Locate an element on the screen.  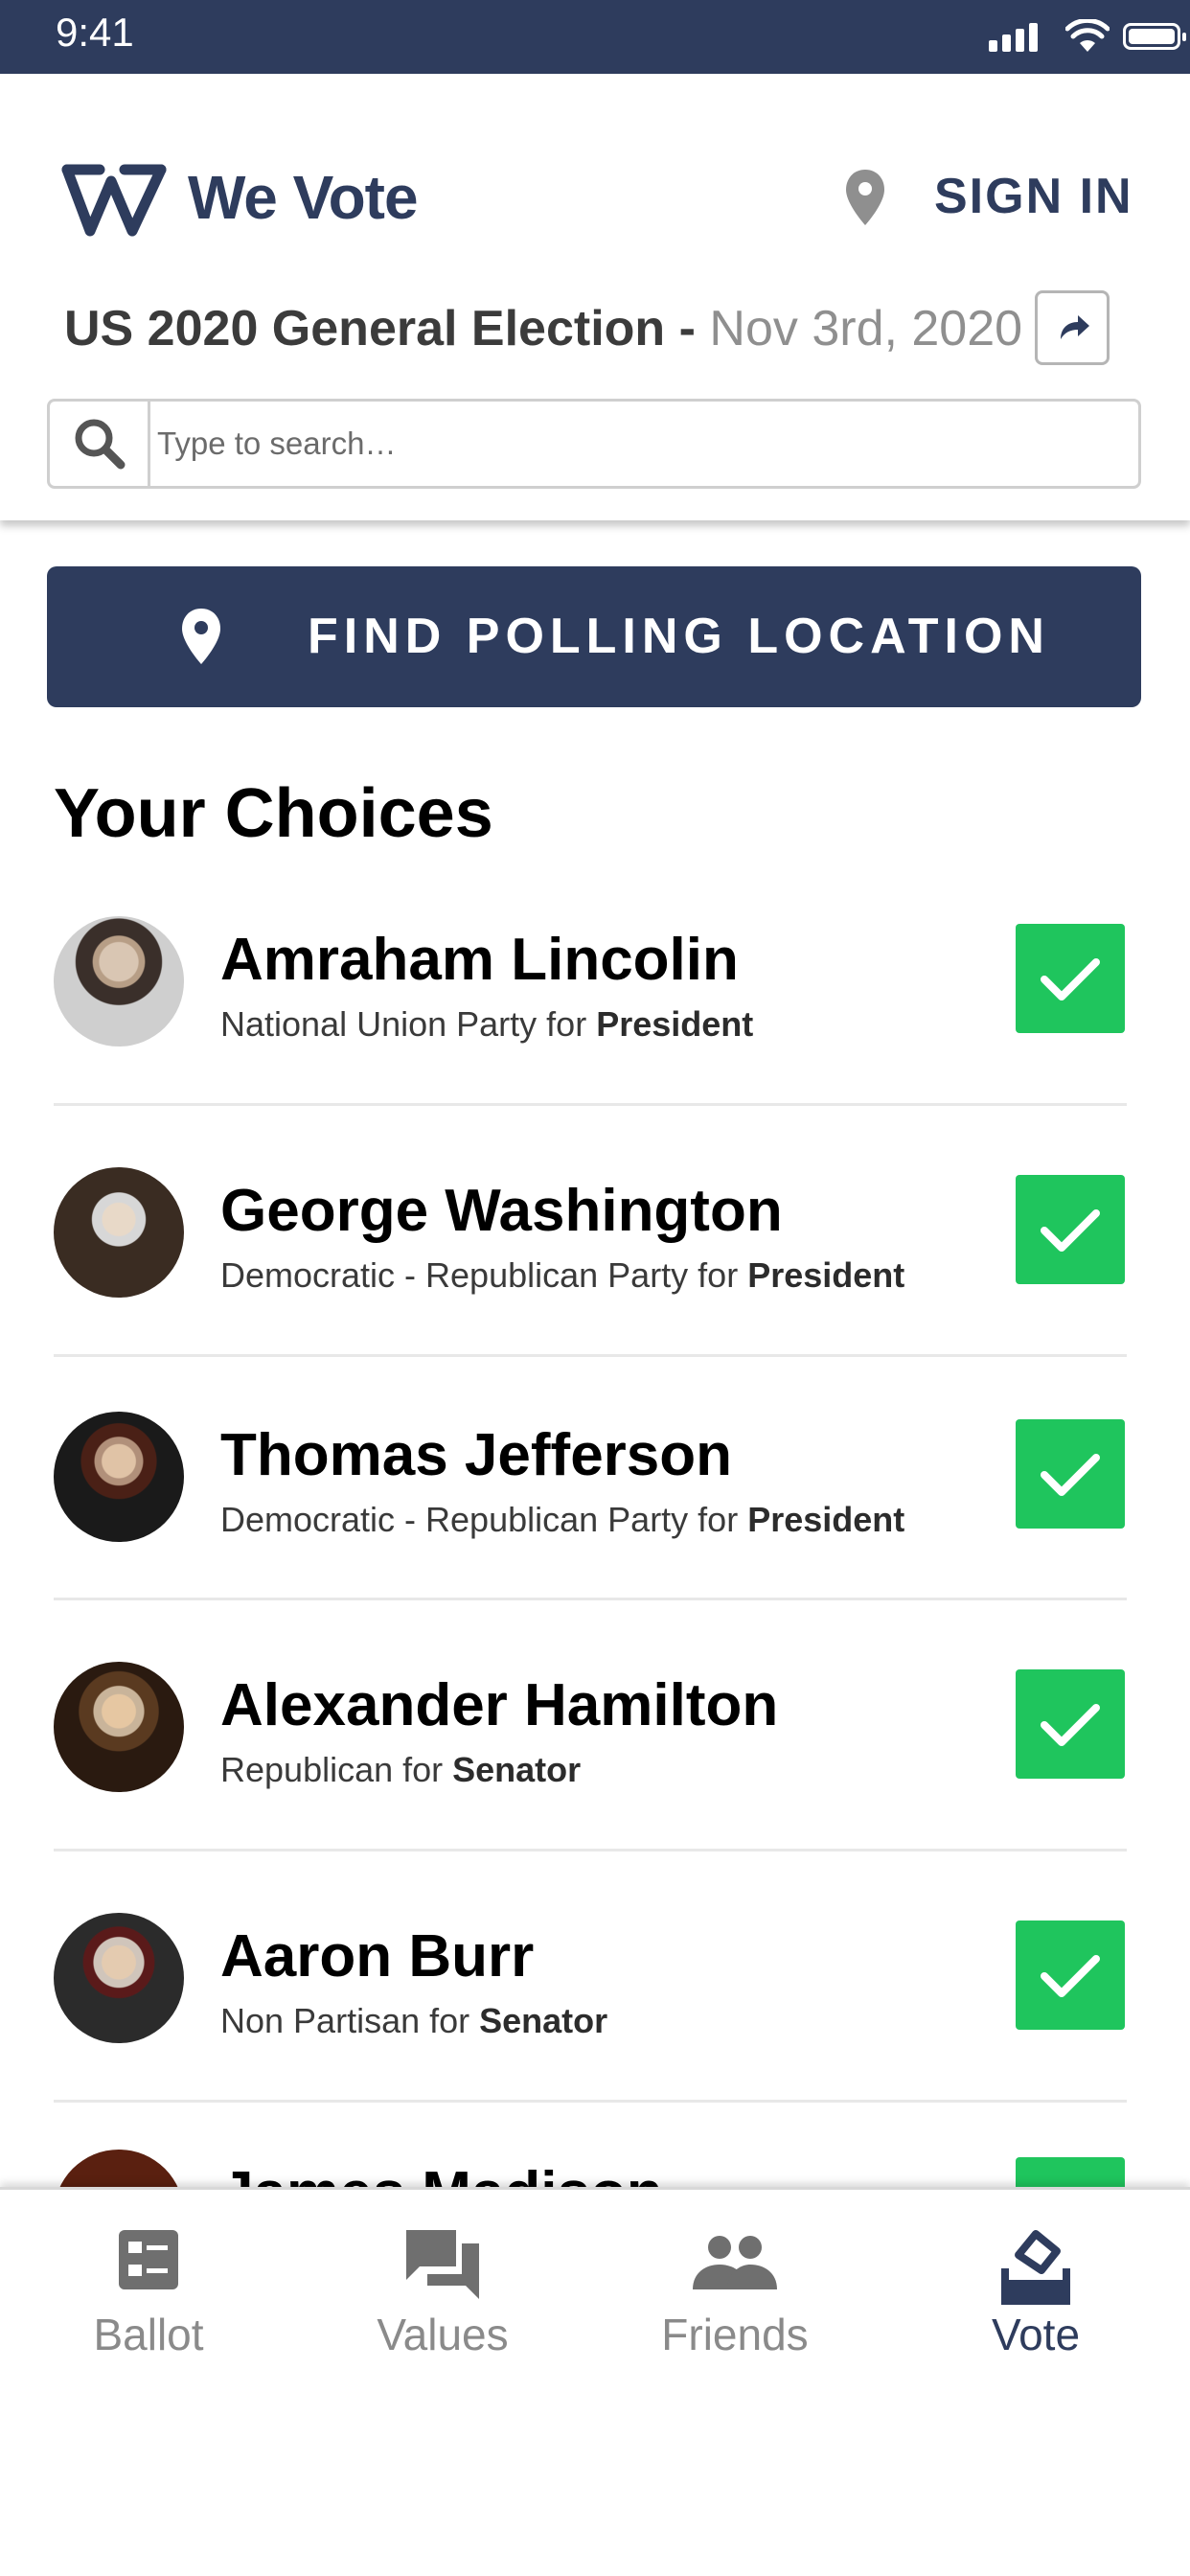
find-polling-label: FIND POLLING LOCATION is located at coordinates (679, 636).